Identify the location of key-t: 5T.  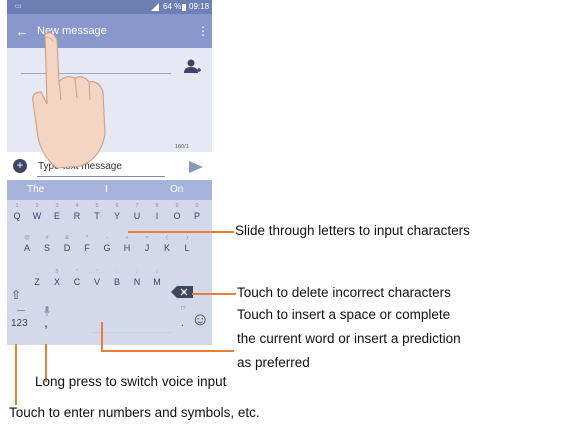
(97, 217).